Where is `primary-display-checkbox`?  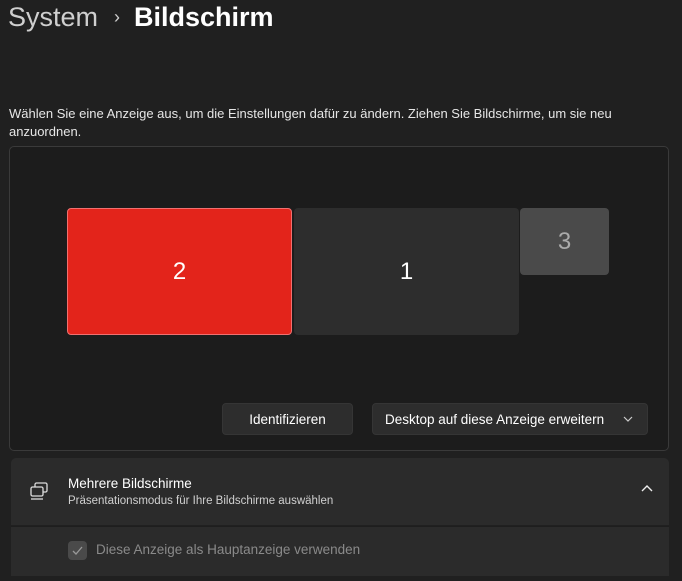 primary-display-checkbox is located at coordinates (77, 550).